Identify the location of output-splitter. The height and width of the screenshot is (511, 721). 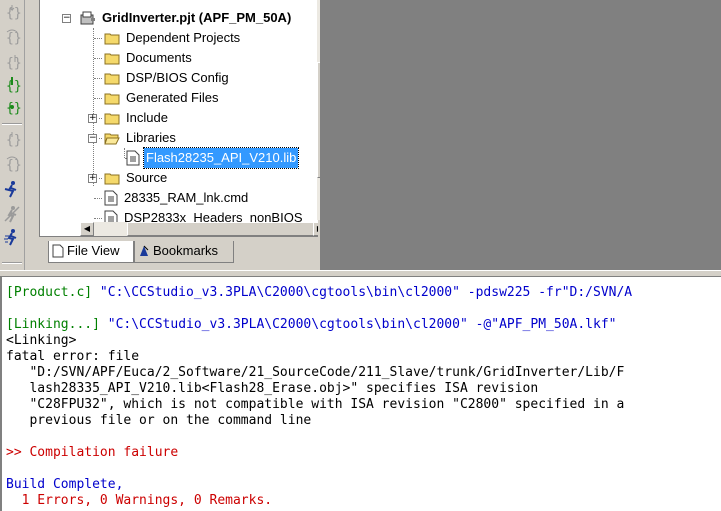
(360, 273).